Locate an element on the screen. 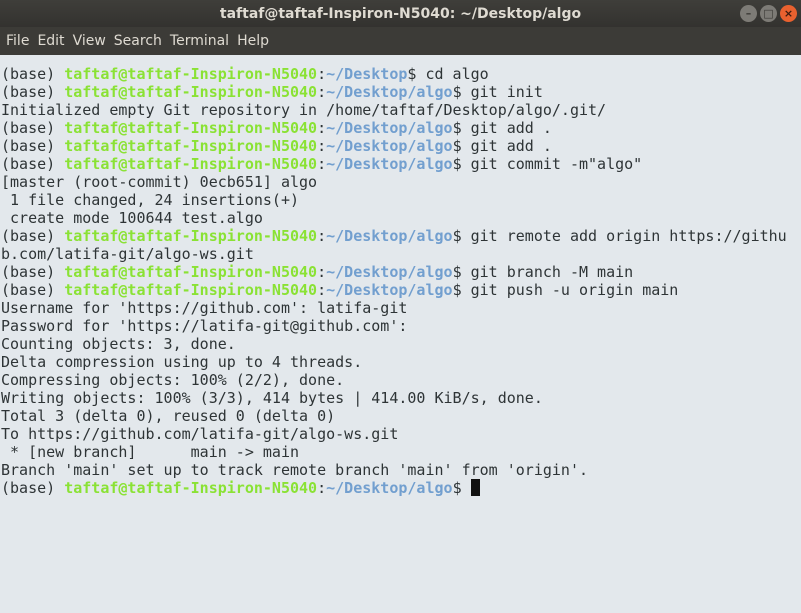  prompt-cmd: $ git init is located at coordinates (497, 92).